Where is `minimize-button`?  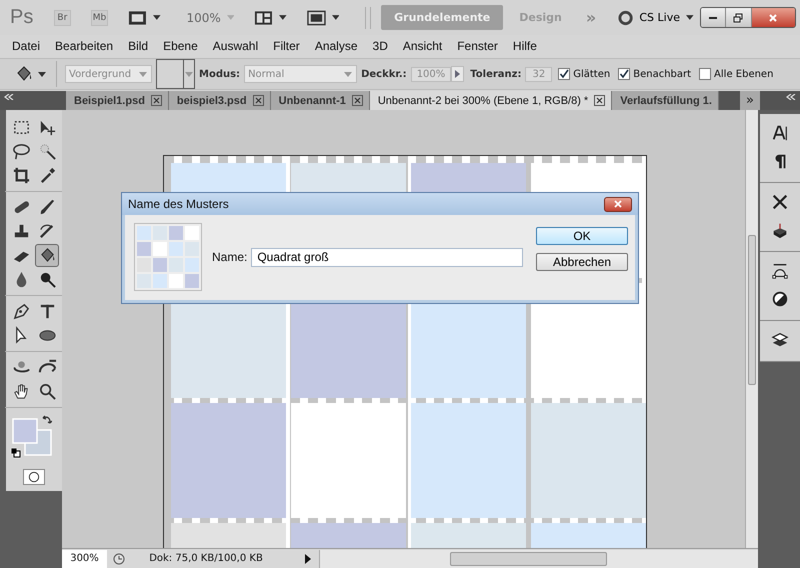
minimize-button is located at coordinates (713, 17).